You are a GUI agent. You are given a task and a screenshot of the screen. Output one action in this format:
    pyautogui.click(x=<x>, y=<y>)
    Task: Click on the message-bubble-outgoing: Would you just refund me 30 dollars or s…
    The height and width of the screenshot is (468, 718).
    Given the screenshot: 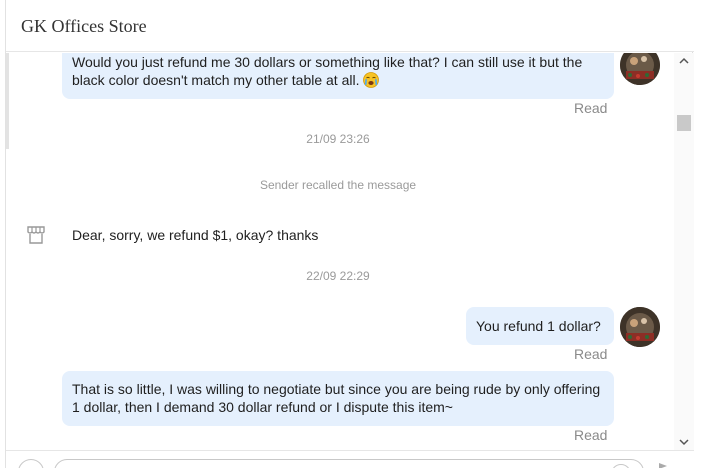 What is the action you would take?
    pyautogui.click(x=338, y=76)
    